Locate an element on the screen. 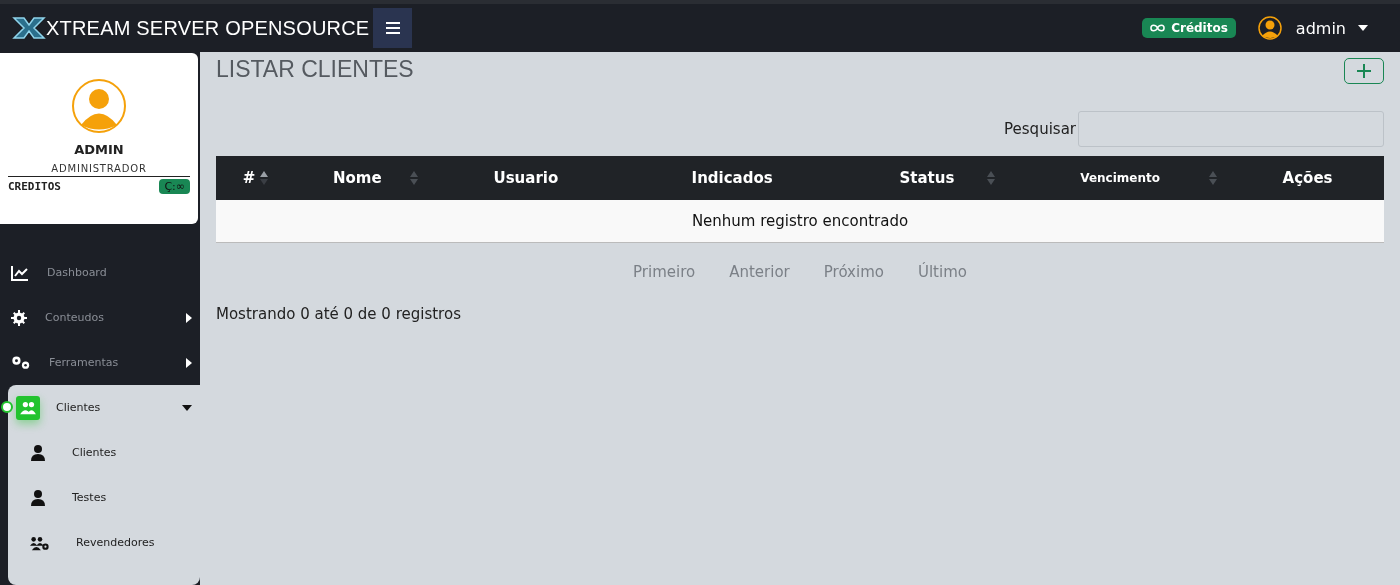 Image resolution: width=1400 pixels, height=585 pixels. gears-icon is located at coordinates (21, 362).